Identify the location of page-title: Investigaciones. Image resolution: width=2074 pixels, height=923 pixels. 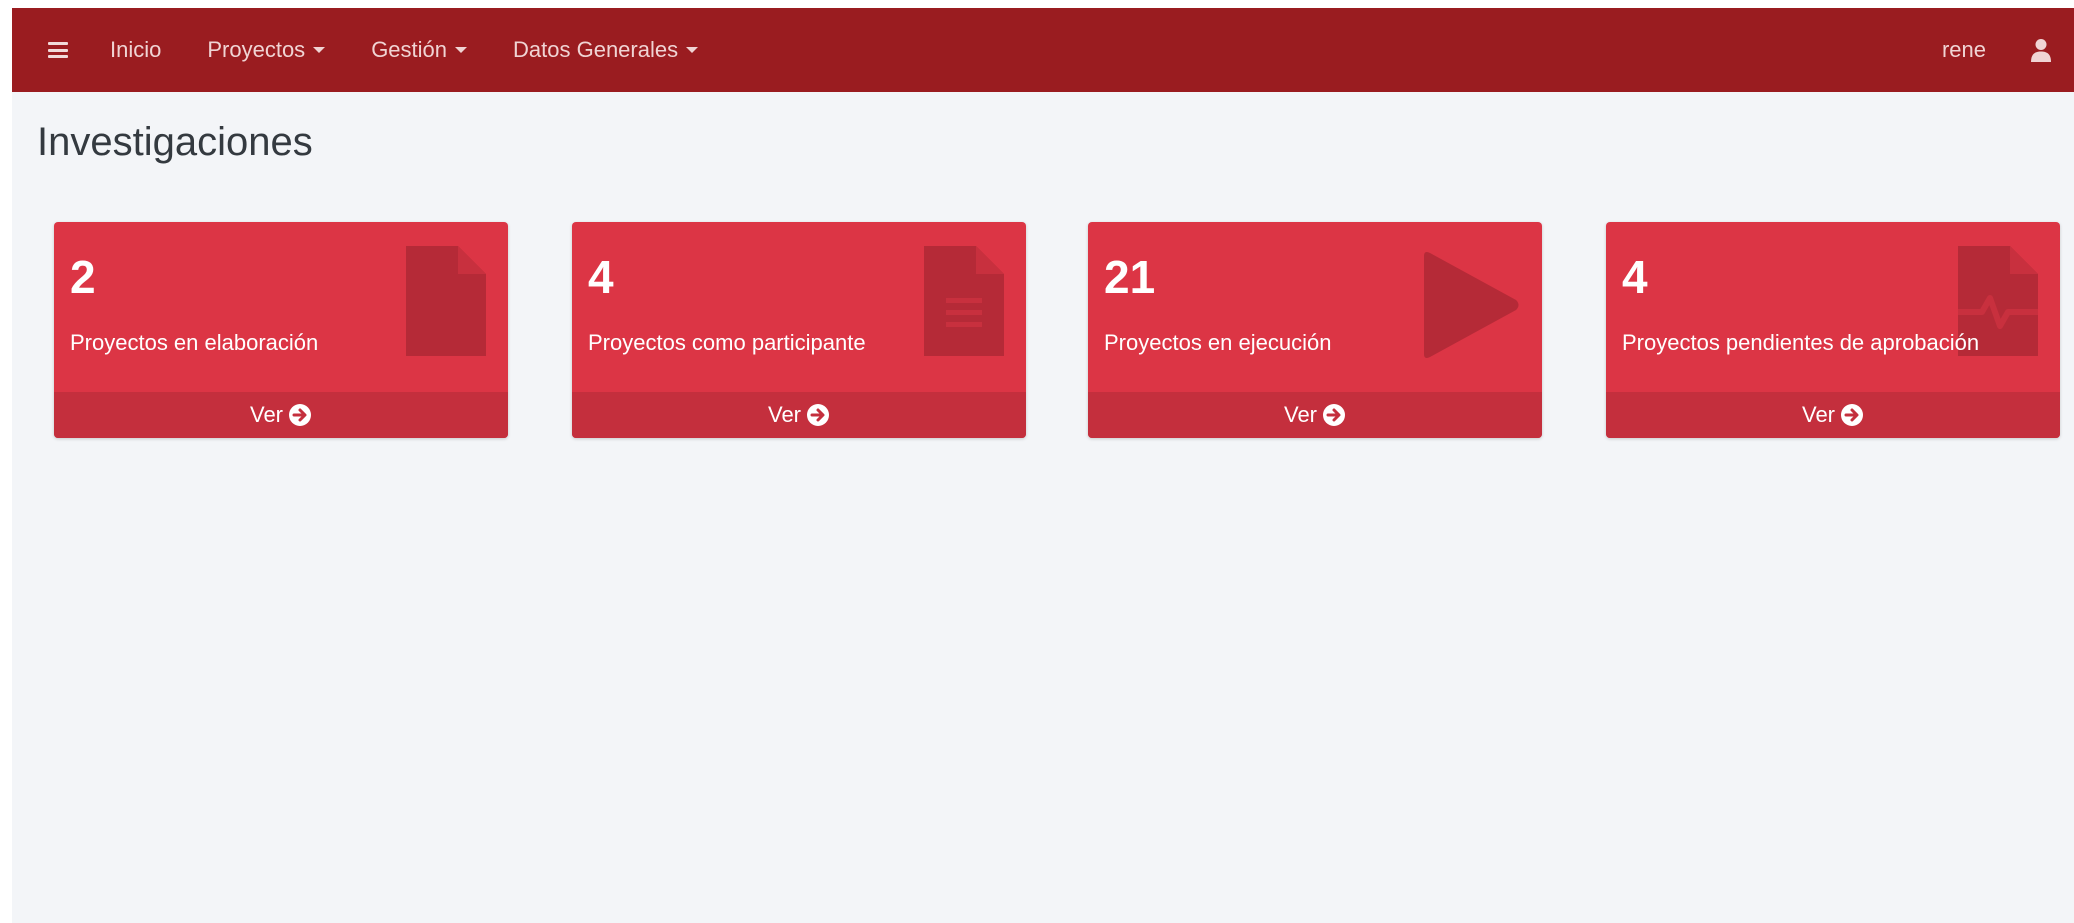
(175, 142).